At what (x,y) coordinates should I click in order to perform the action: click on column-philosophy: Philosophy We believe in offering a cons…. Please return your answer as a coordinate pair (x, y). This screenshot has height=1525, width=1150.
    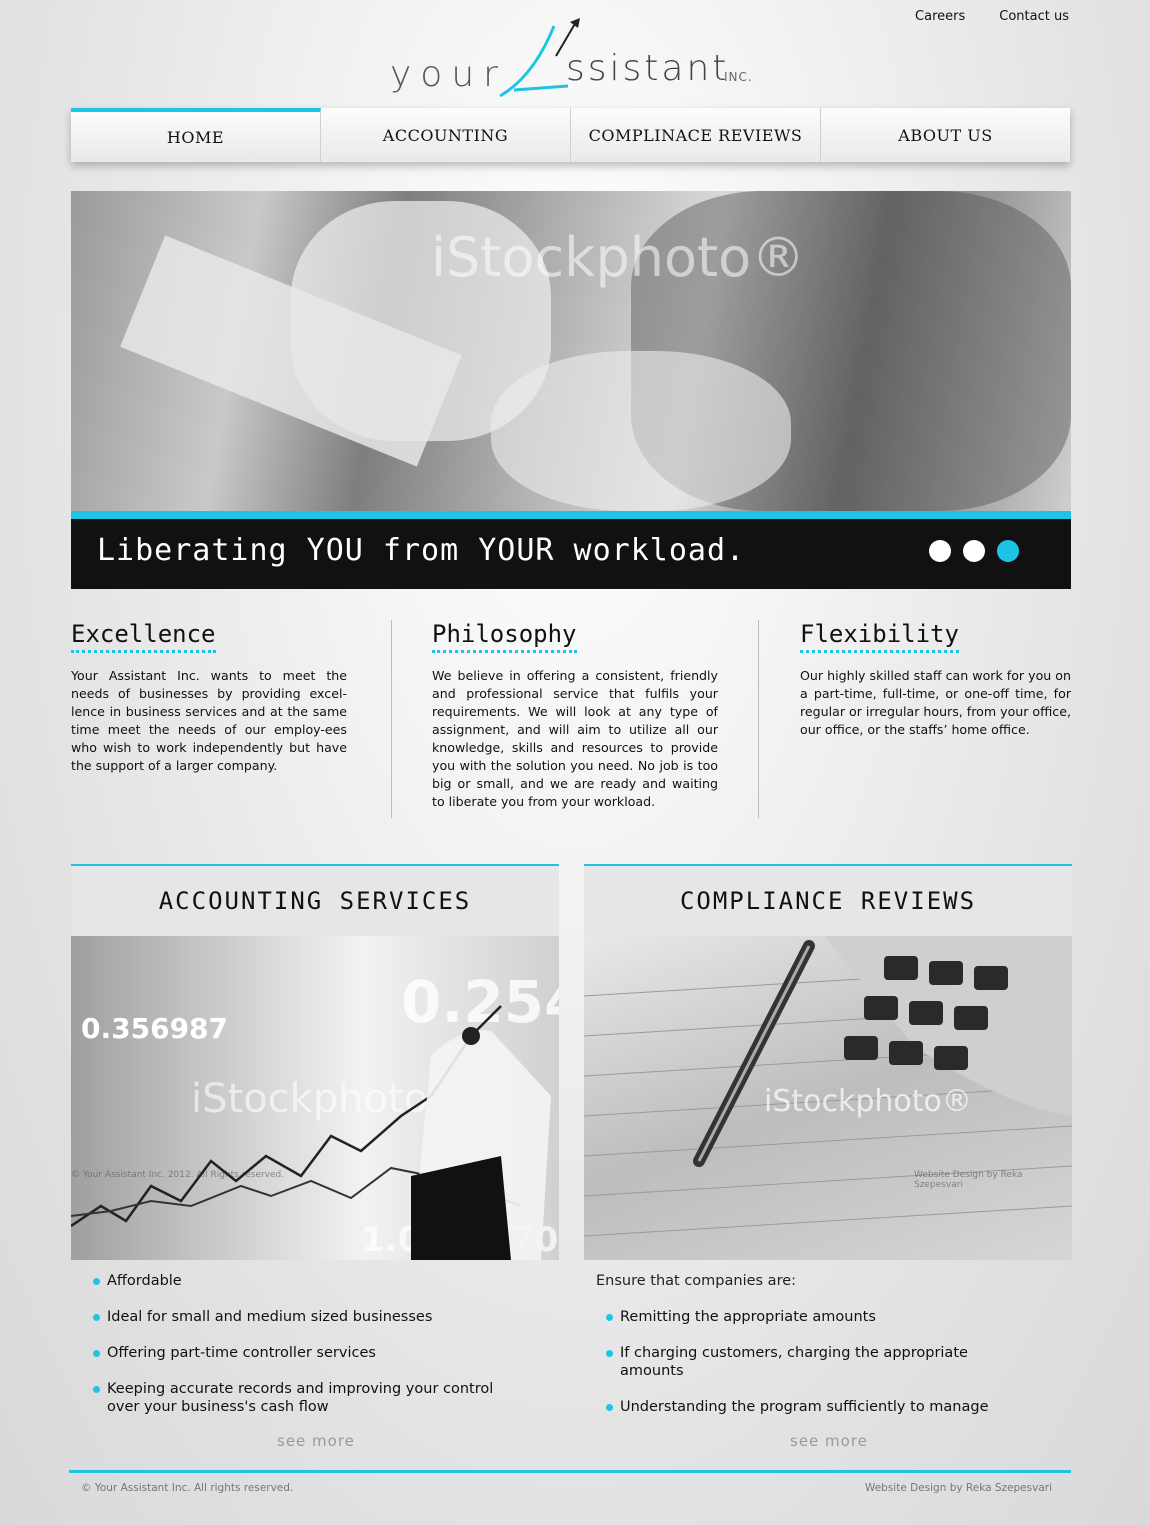
    Looking at the image, I should click on (575, 714).